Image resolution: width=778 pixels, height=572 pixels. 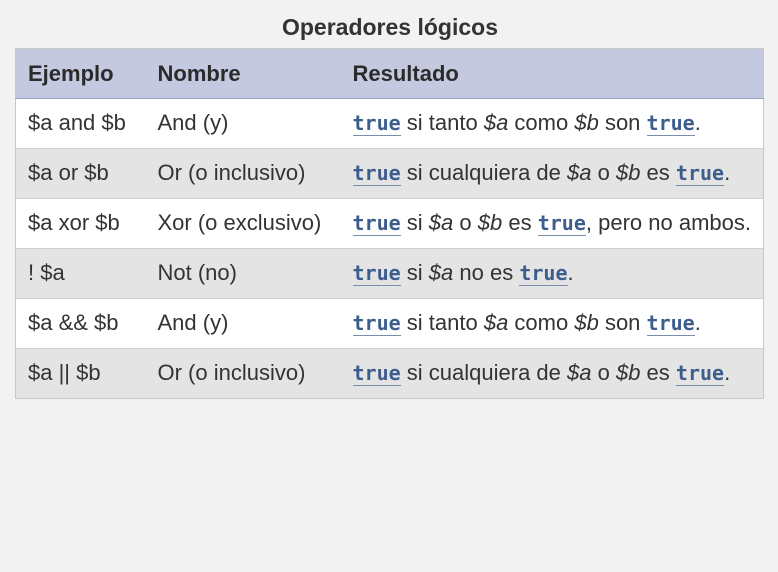 What do you see at coordinates (243, 273) in the screenshot?
I see `cell-name: Not (no)` at bounding box center [243, 273].